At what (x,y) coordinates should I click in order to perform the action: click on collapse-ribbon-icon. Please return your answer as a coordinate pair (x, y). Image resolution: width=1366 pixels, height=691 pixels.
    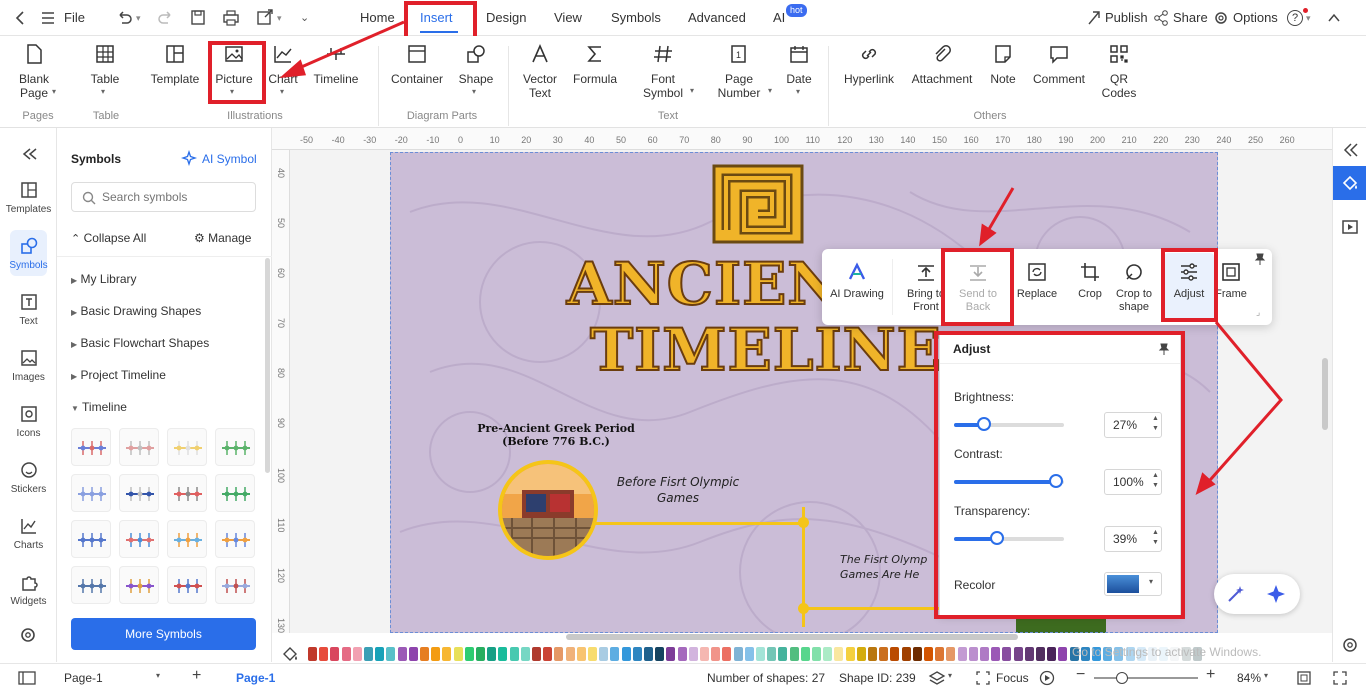
    Looking at the image, I should click on (1334, 18).